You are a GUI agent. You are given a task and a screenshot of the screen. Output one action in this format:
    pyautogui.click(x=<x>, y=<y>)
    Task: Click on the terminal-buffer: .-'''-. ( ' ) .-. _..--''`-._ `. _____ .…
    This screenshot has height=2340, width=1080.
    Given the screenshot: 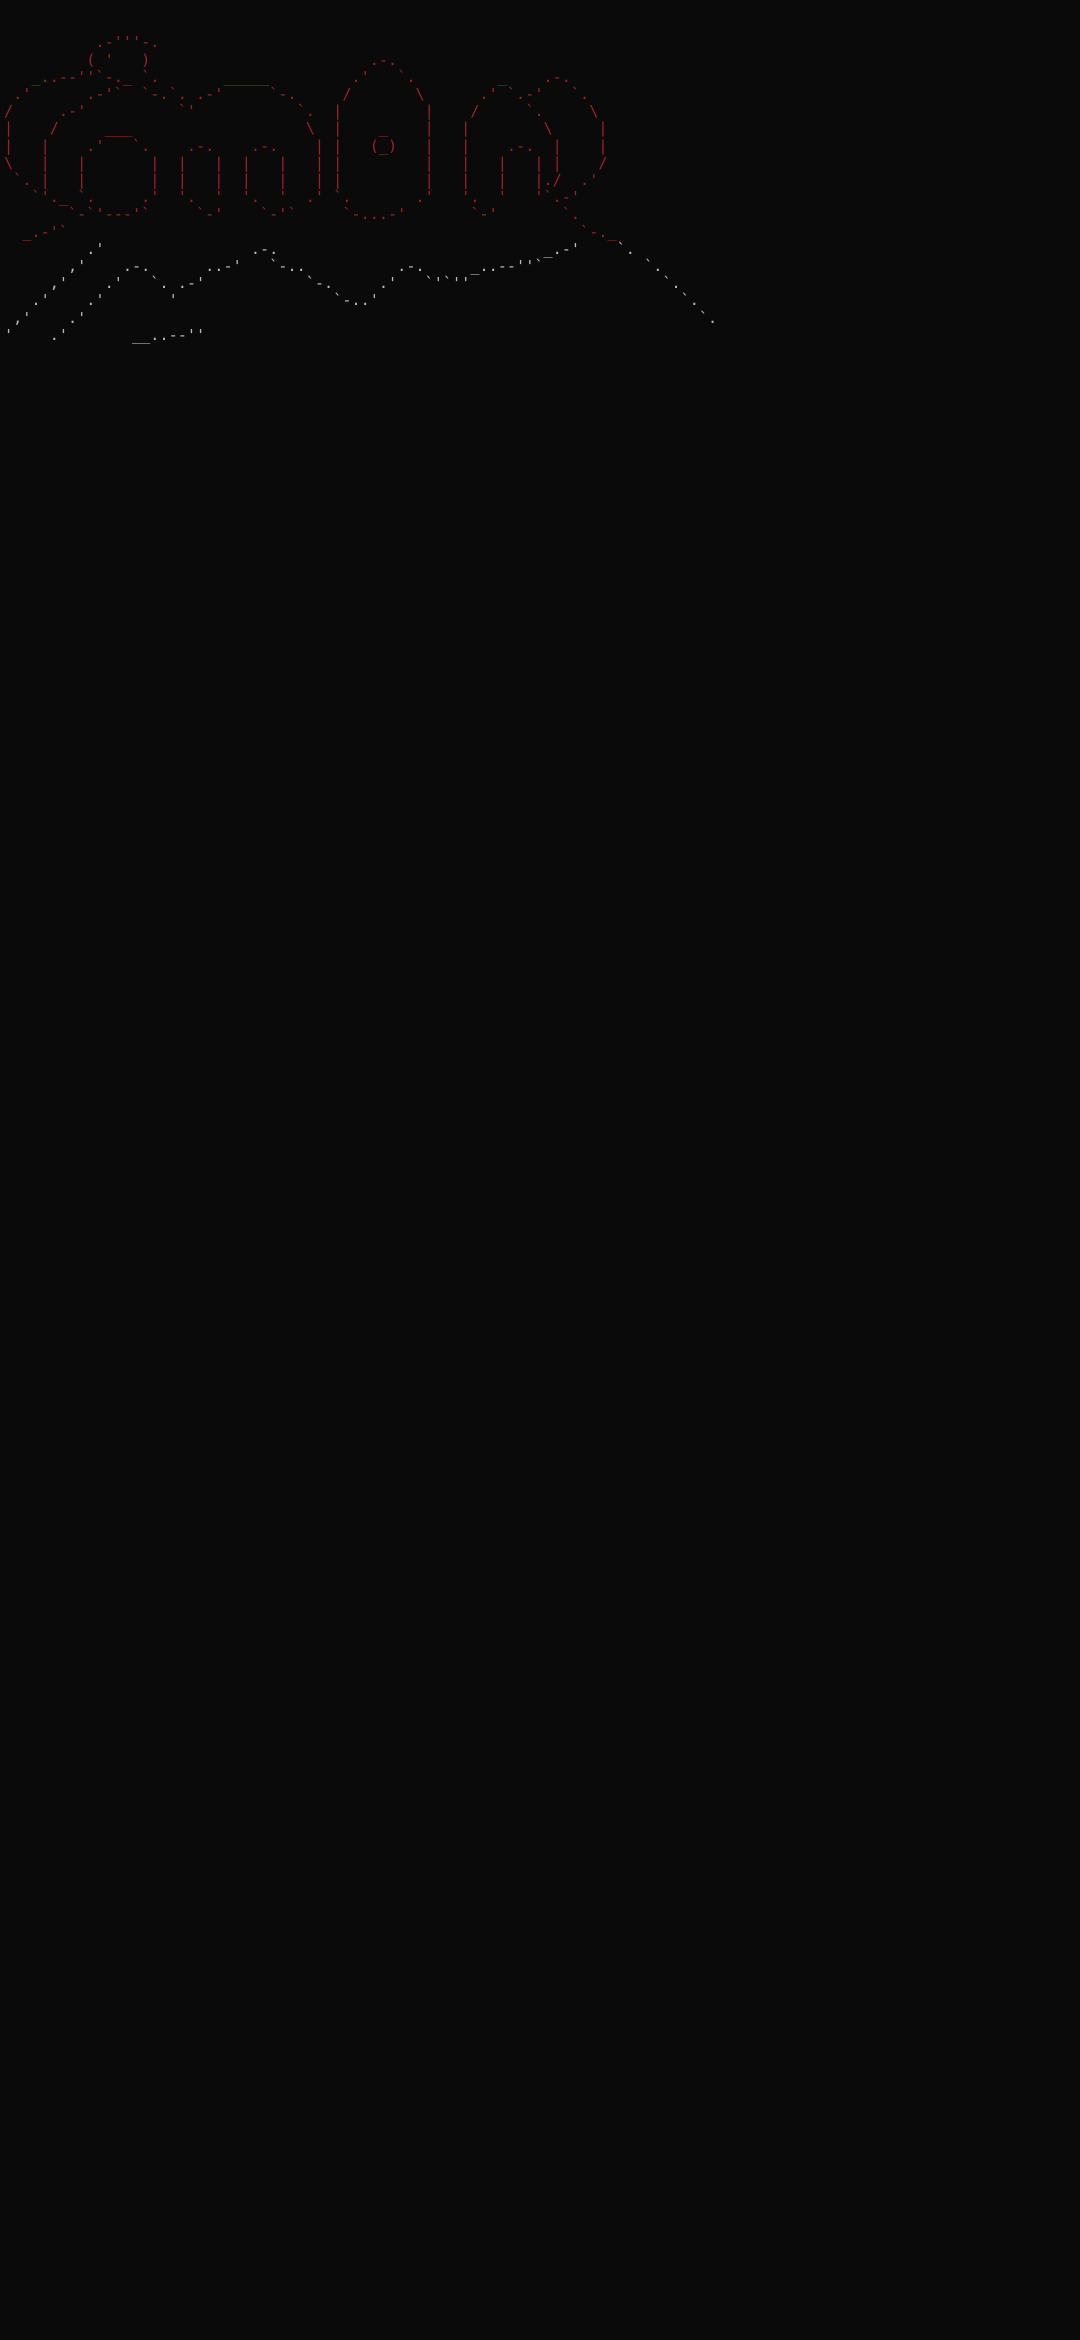 What is the action you would take?
    pyautogui.click(x=540, y=172)
    